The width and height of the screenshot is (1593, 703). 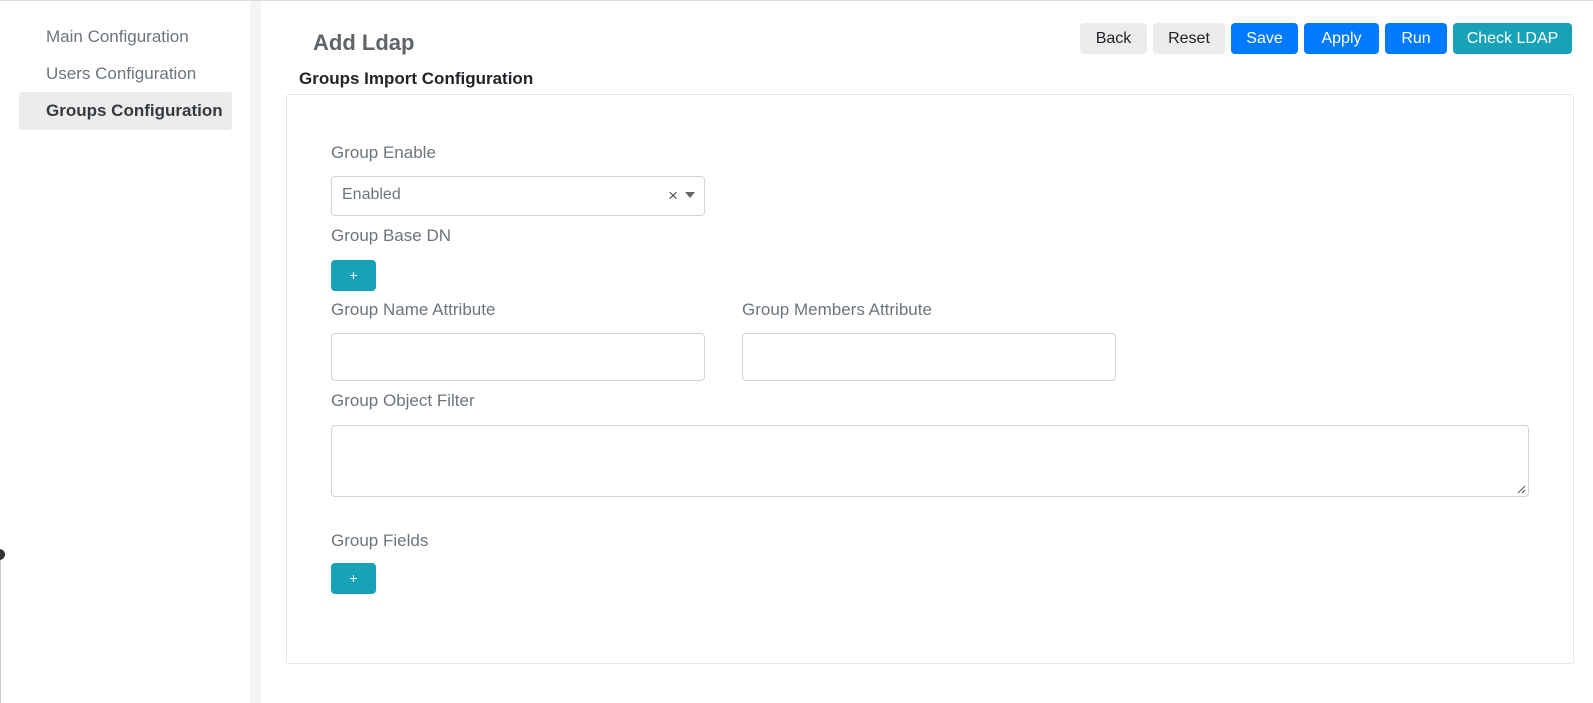 What do you see at coordinates (1521, 489) in the screenshot?
I see `resize-grip-icon` at bounding box center [1521, 489].